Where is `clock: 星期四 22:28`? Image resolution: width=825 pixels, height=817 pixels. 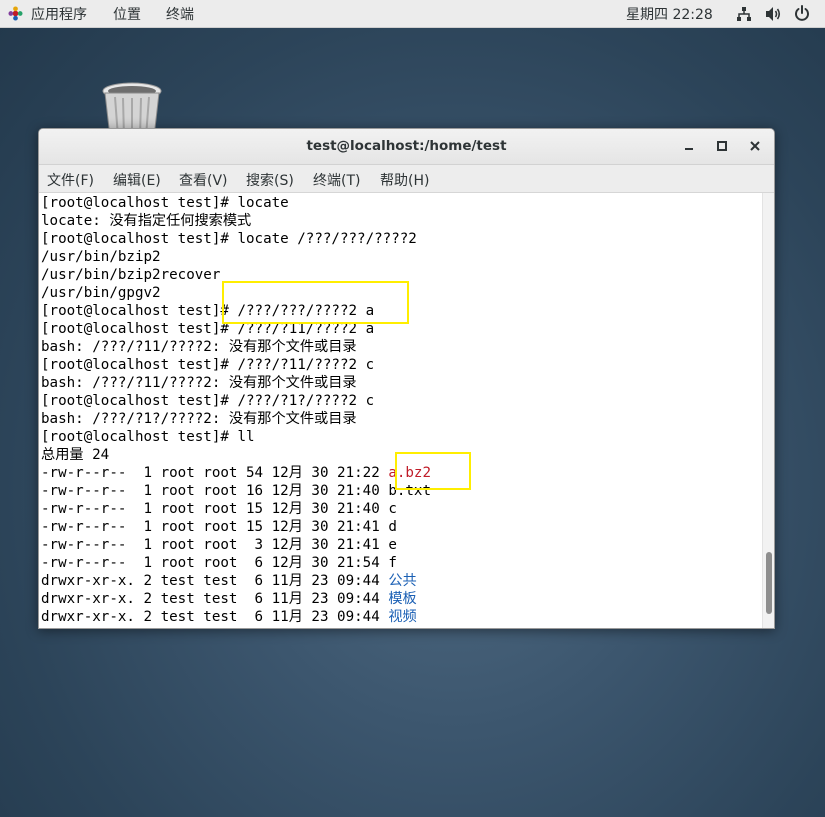 clock: 星期四 22:28 is located at coordinates (669, 14).